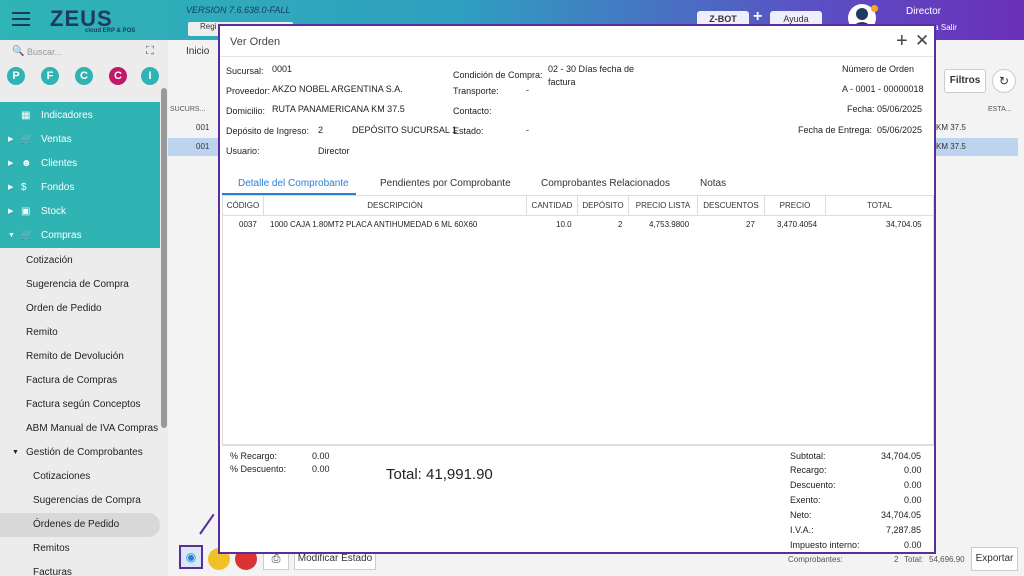 Image resolution: width=1024 pixels, height=576 pixels. Describe the element at coordinates (243, 206) in the screenshot. I see `col-codigo: CÓDIGO` at that location.